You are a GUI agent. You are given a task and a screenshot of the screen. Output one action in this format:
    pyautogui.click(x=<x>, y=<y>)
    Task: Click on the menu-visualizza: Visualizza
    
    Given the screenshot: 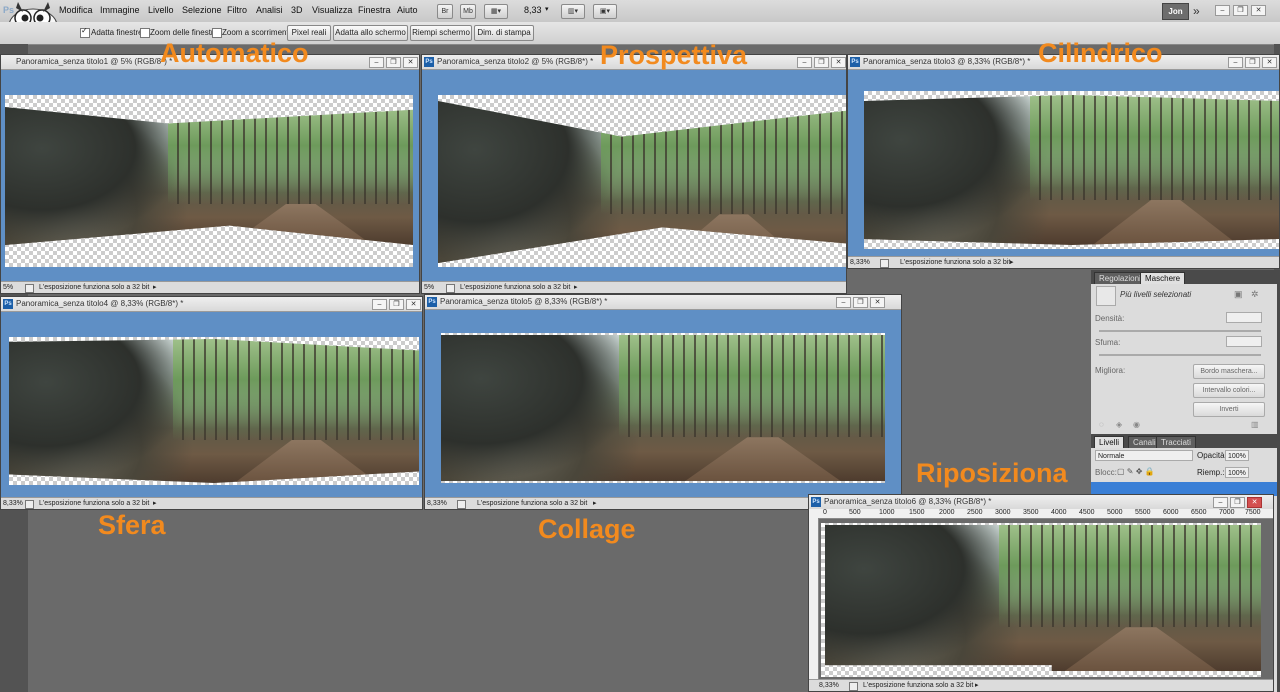 What is the action you would take?
    pyautogui.click(x=332, y=10)
    